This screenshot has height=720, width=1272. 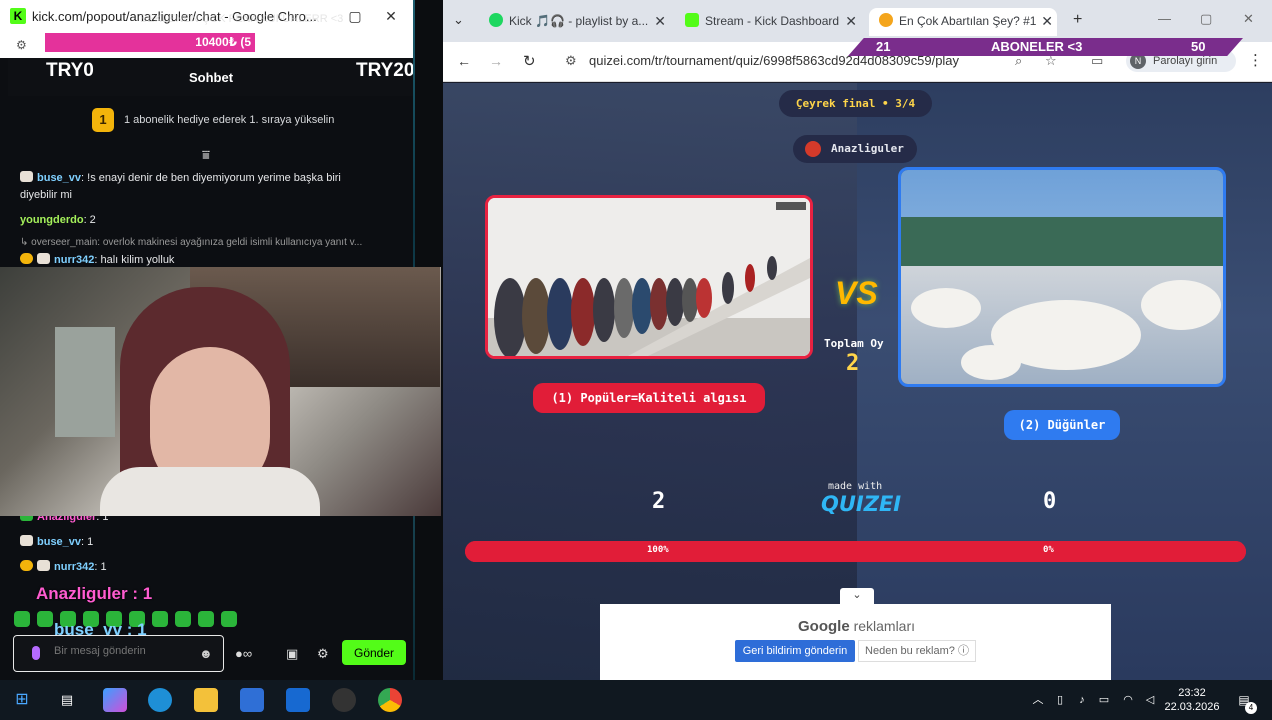 What do you see at coordinates (129, 651) in the screenshot?
I see `chat-message-input` at bounding box center [129, 651].